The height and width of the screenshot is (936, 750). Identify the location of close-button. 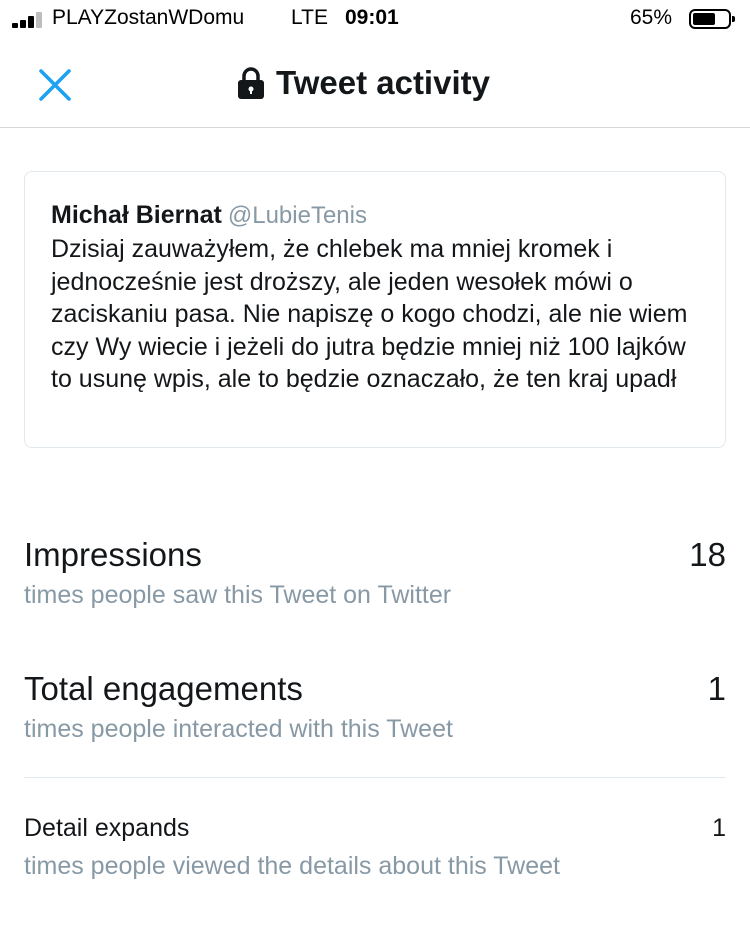
(55, 85).